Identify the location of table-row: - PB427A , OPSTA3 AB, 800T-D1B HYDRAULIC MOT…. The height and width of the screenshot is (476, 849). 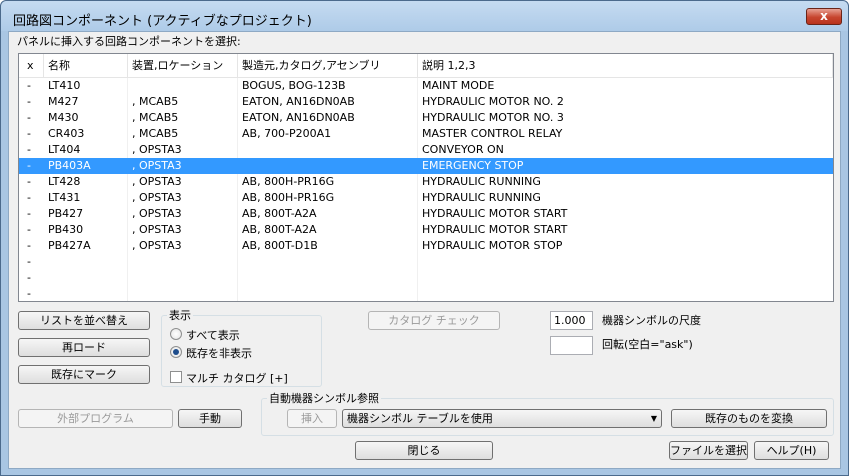
(426, 246).